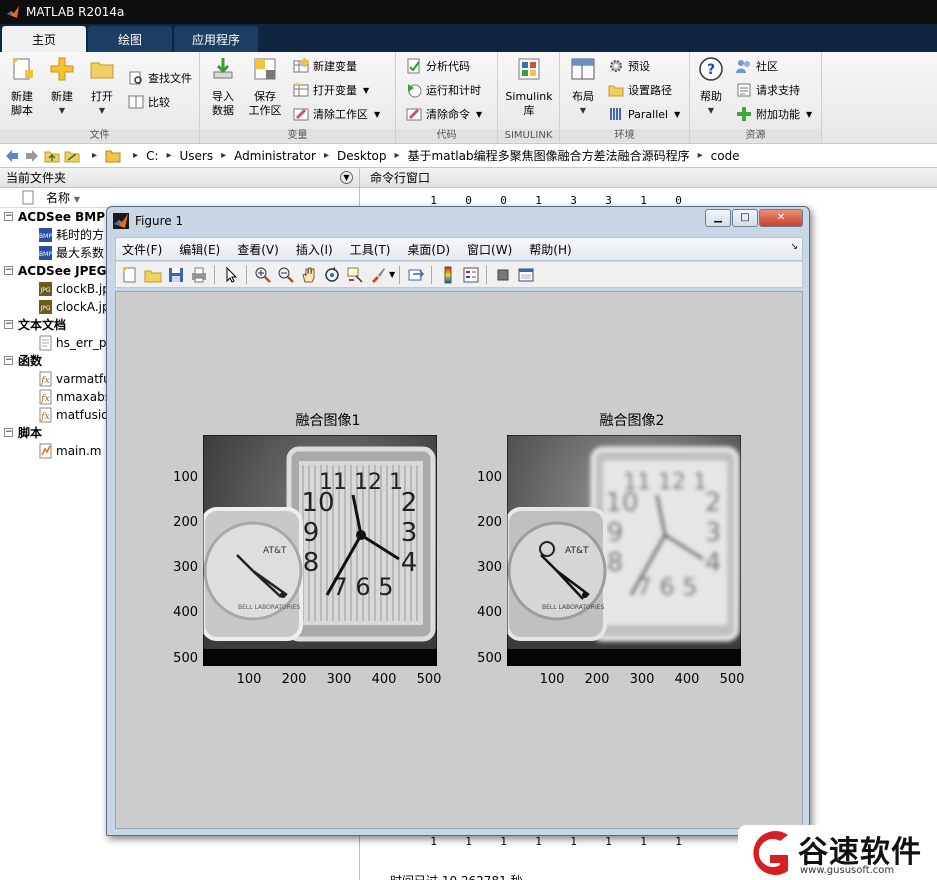  What do you see at coordinates (355, 275) in the screenshot?
I see `data-cursor-icon` at bounding box center [355, 275].